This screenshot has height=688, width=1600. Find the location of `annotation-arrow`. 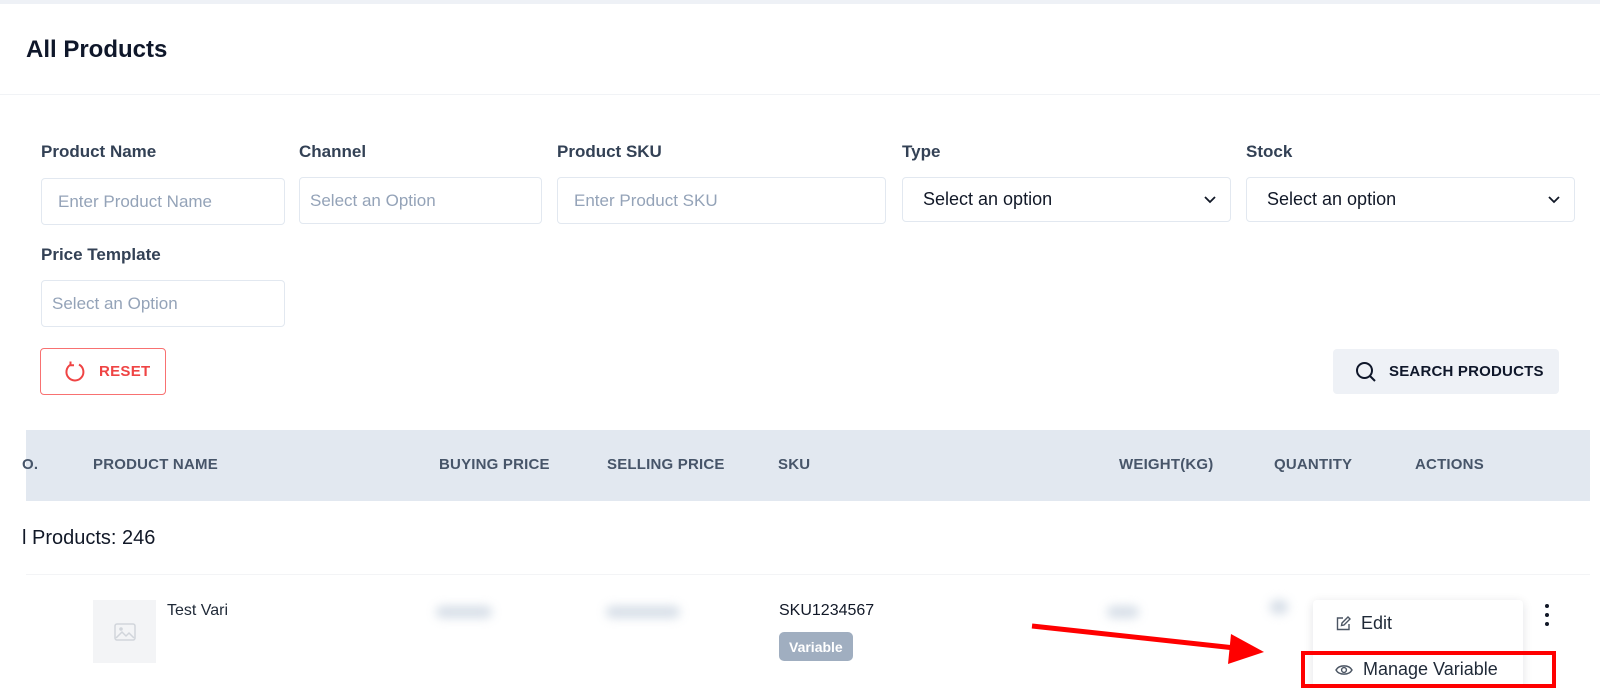

annotation-arrow is located at coordinates (1147, 643).